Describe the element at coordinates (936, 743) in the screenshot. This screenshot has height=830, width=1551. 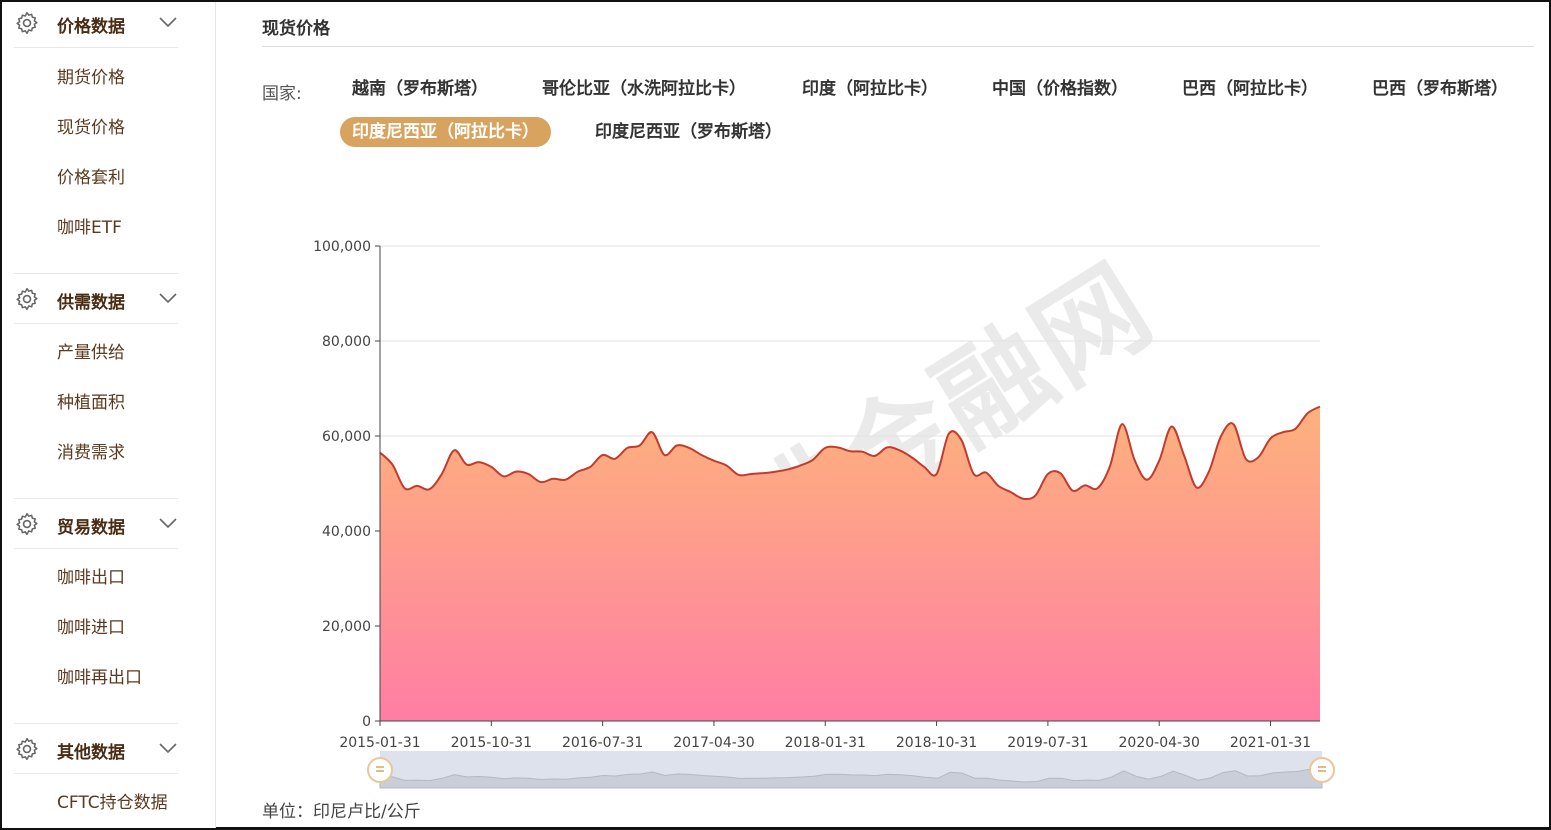
I see `x-tick-label: 2018-10-31` at that location.